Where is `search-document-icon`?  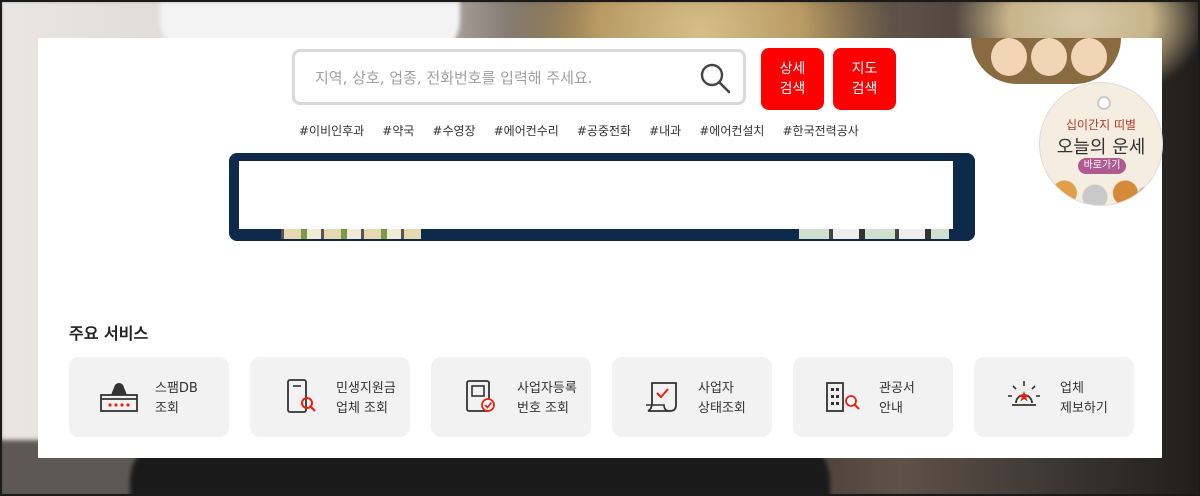
search-document-icon is located at coordinates (301, 396).